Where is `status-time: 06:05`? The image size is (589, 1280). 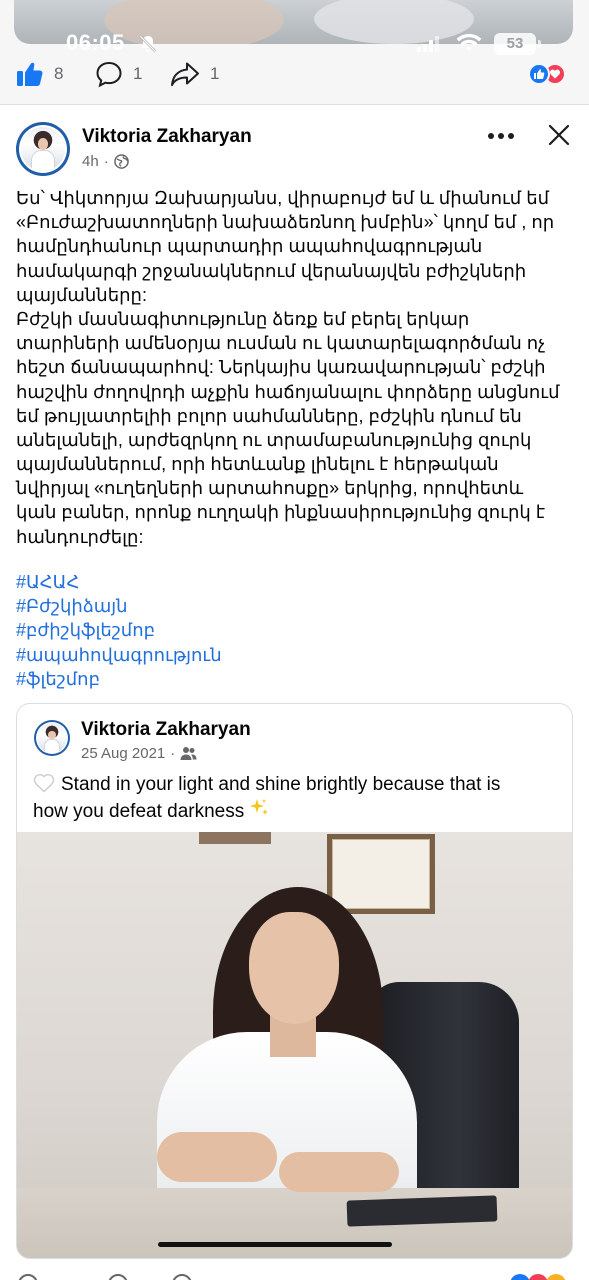 status-time: 06:05 is located at coordinates (95, 42).